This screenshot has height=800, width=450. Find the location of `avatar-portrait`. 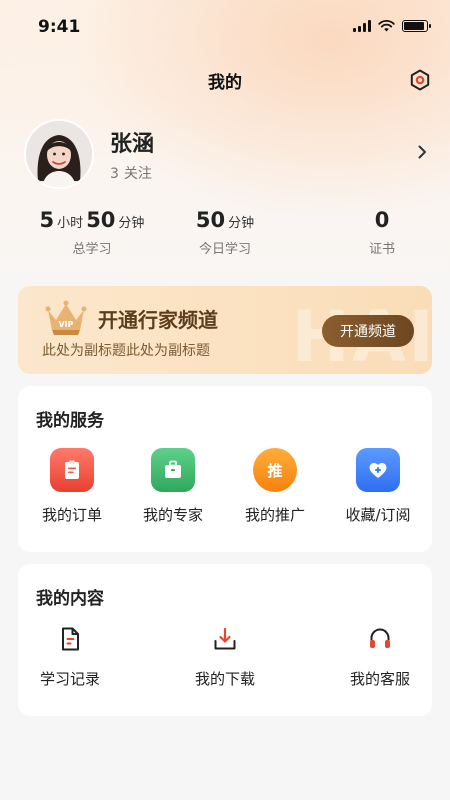

avatar-portrait is located at coordinates (59, 154).